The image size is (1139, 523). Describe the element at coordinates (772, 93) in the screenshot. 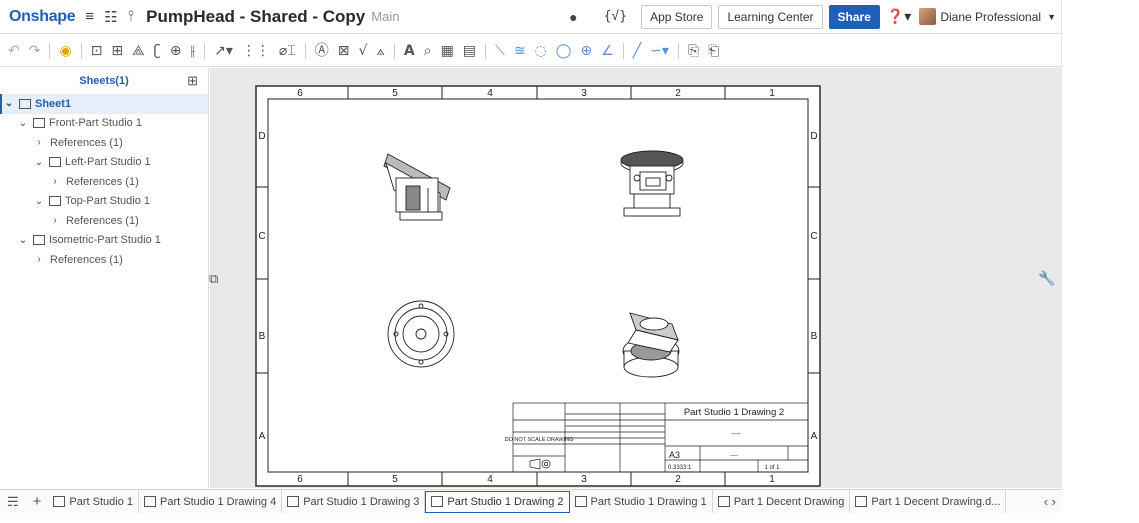

I see `zone-label: 1` at that location.